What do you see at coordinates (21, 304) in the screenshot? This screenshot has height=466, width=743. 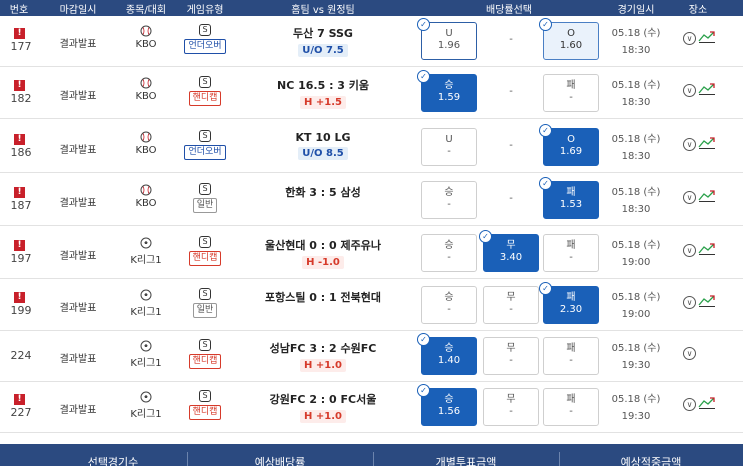 I see `game-number: ! 199` at bounding box center [21, 304].